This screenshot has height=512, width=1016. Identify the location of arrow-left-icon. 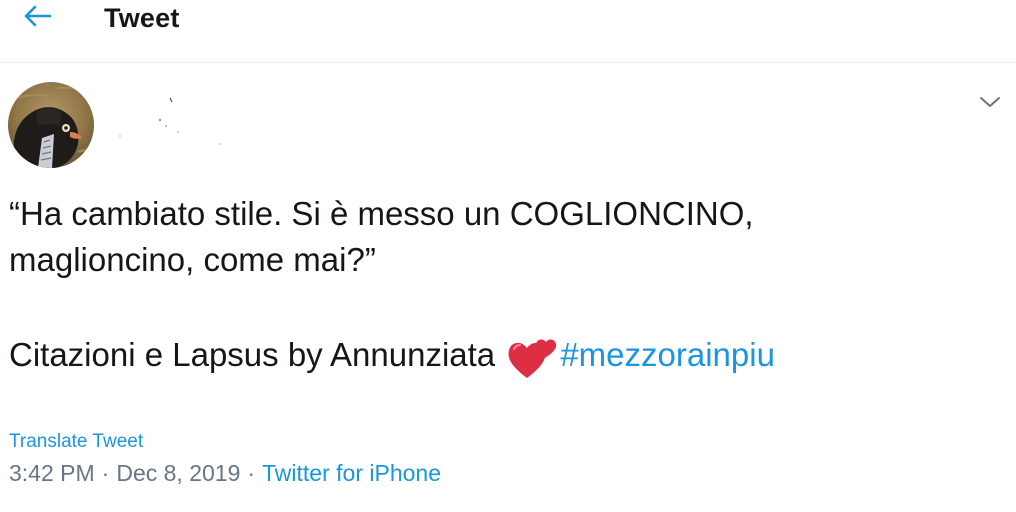
(38, 16).